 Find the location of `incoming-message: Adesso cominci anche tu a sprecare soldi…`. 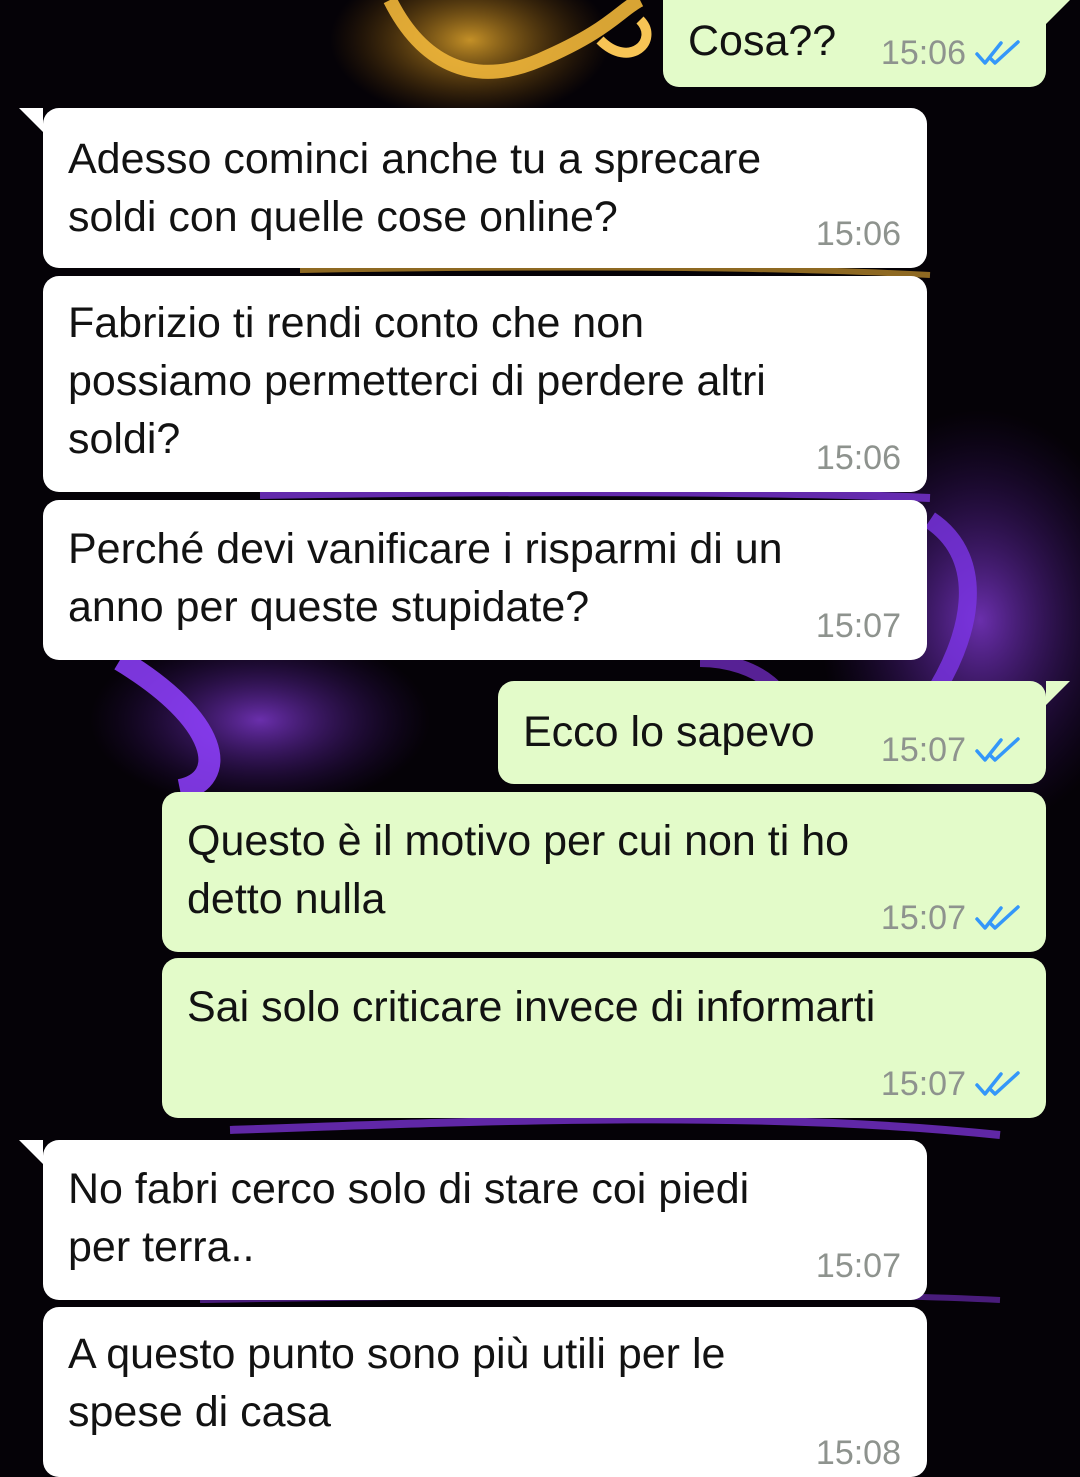

incoming-message: Adesso cominci anche tu a sprecare soldi… is located at coordinates (473, 188).